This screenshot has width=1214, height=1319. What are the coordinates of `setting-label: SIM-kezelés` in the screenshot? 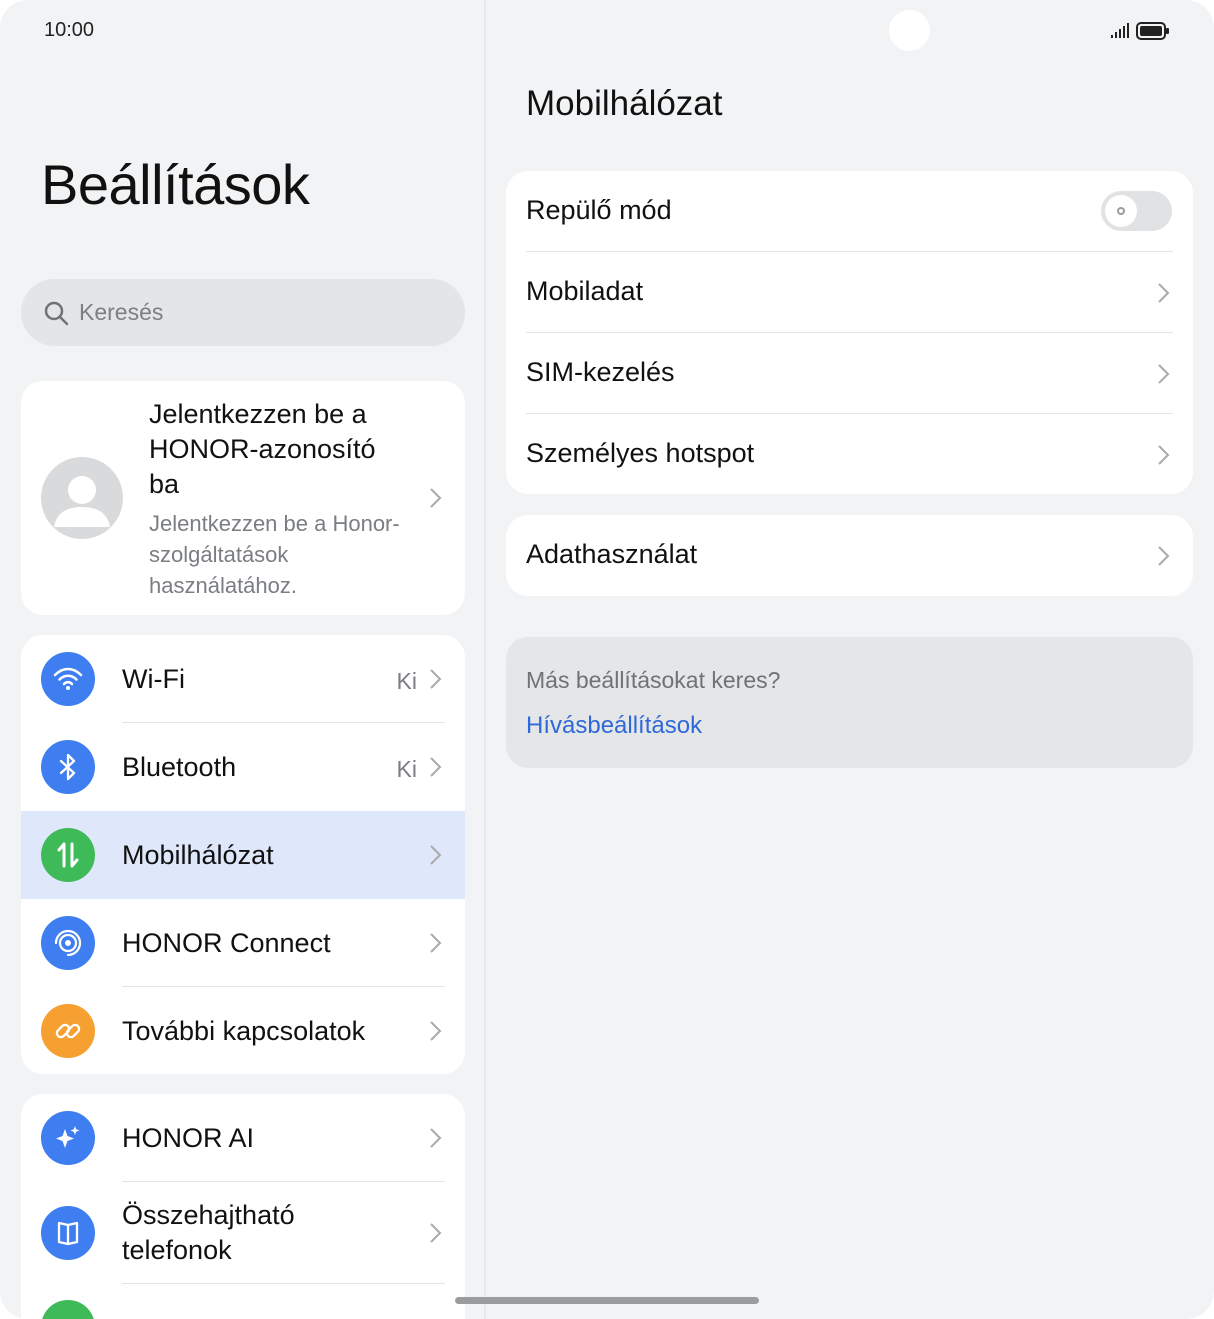 It's located at (600, 372).